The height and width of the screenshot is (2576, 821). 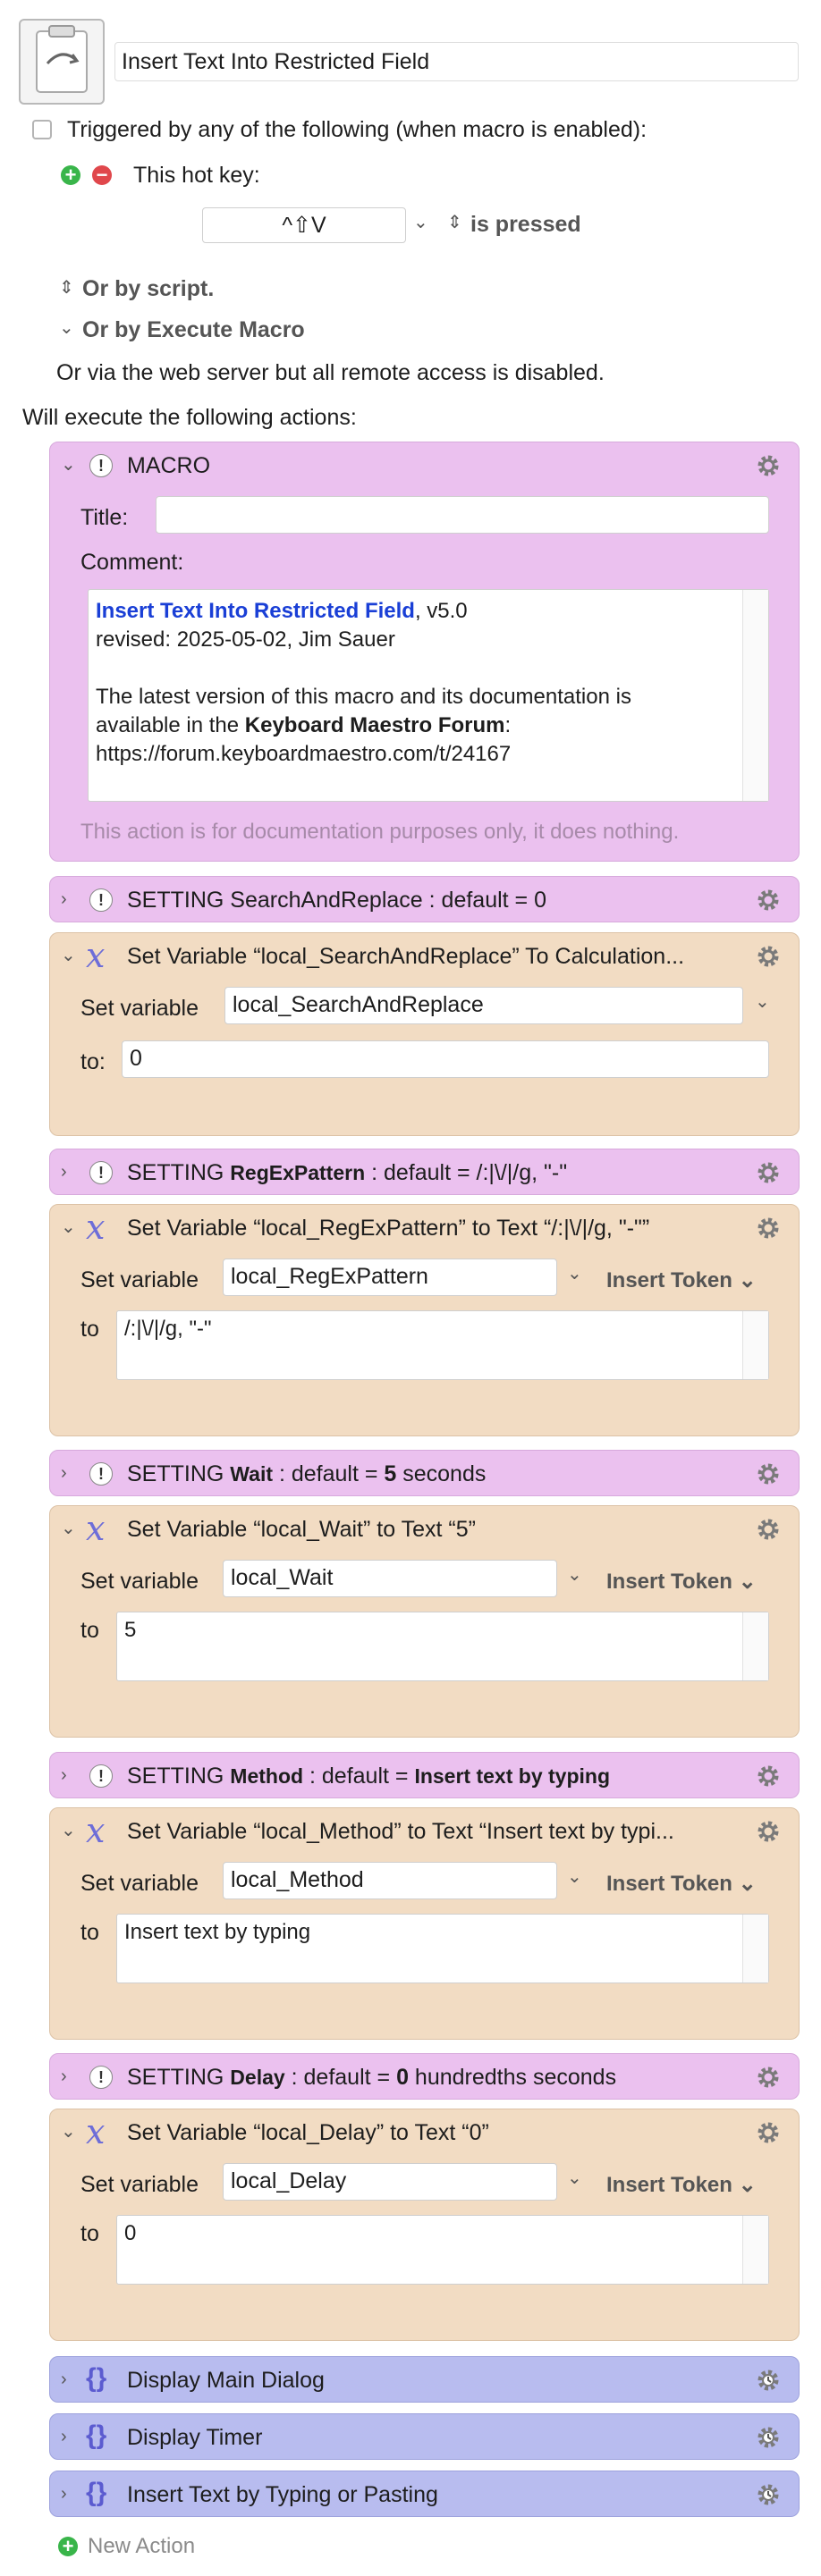 What do you see at coordinates (442, 1949) in the screenshot?
I see `text-field: Insert text by typing` at bounding box center [442, 1949].